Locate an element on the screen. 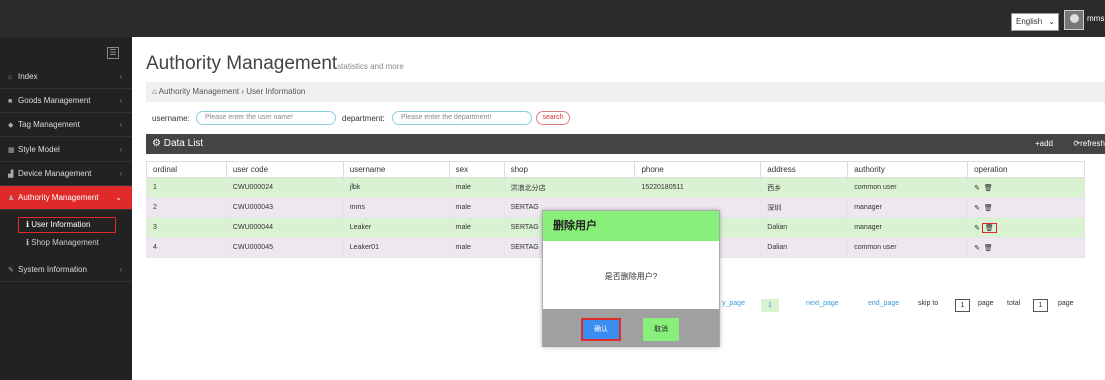  cell-ordinal: 1 is located at coordinates (186, 187).